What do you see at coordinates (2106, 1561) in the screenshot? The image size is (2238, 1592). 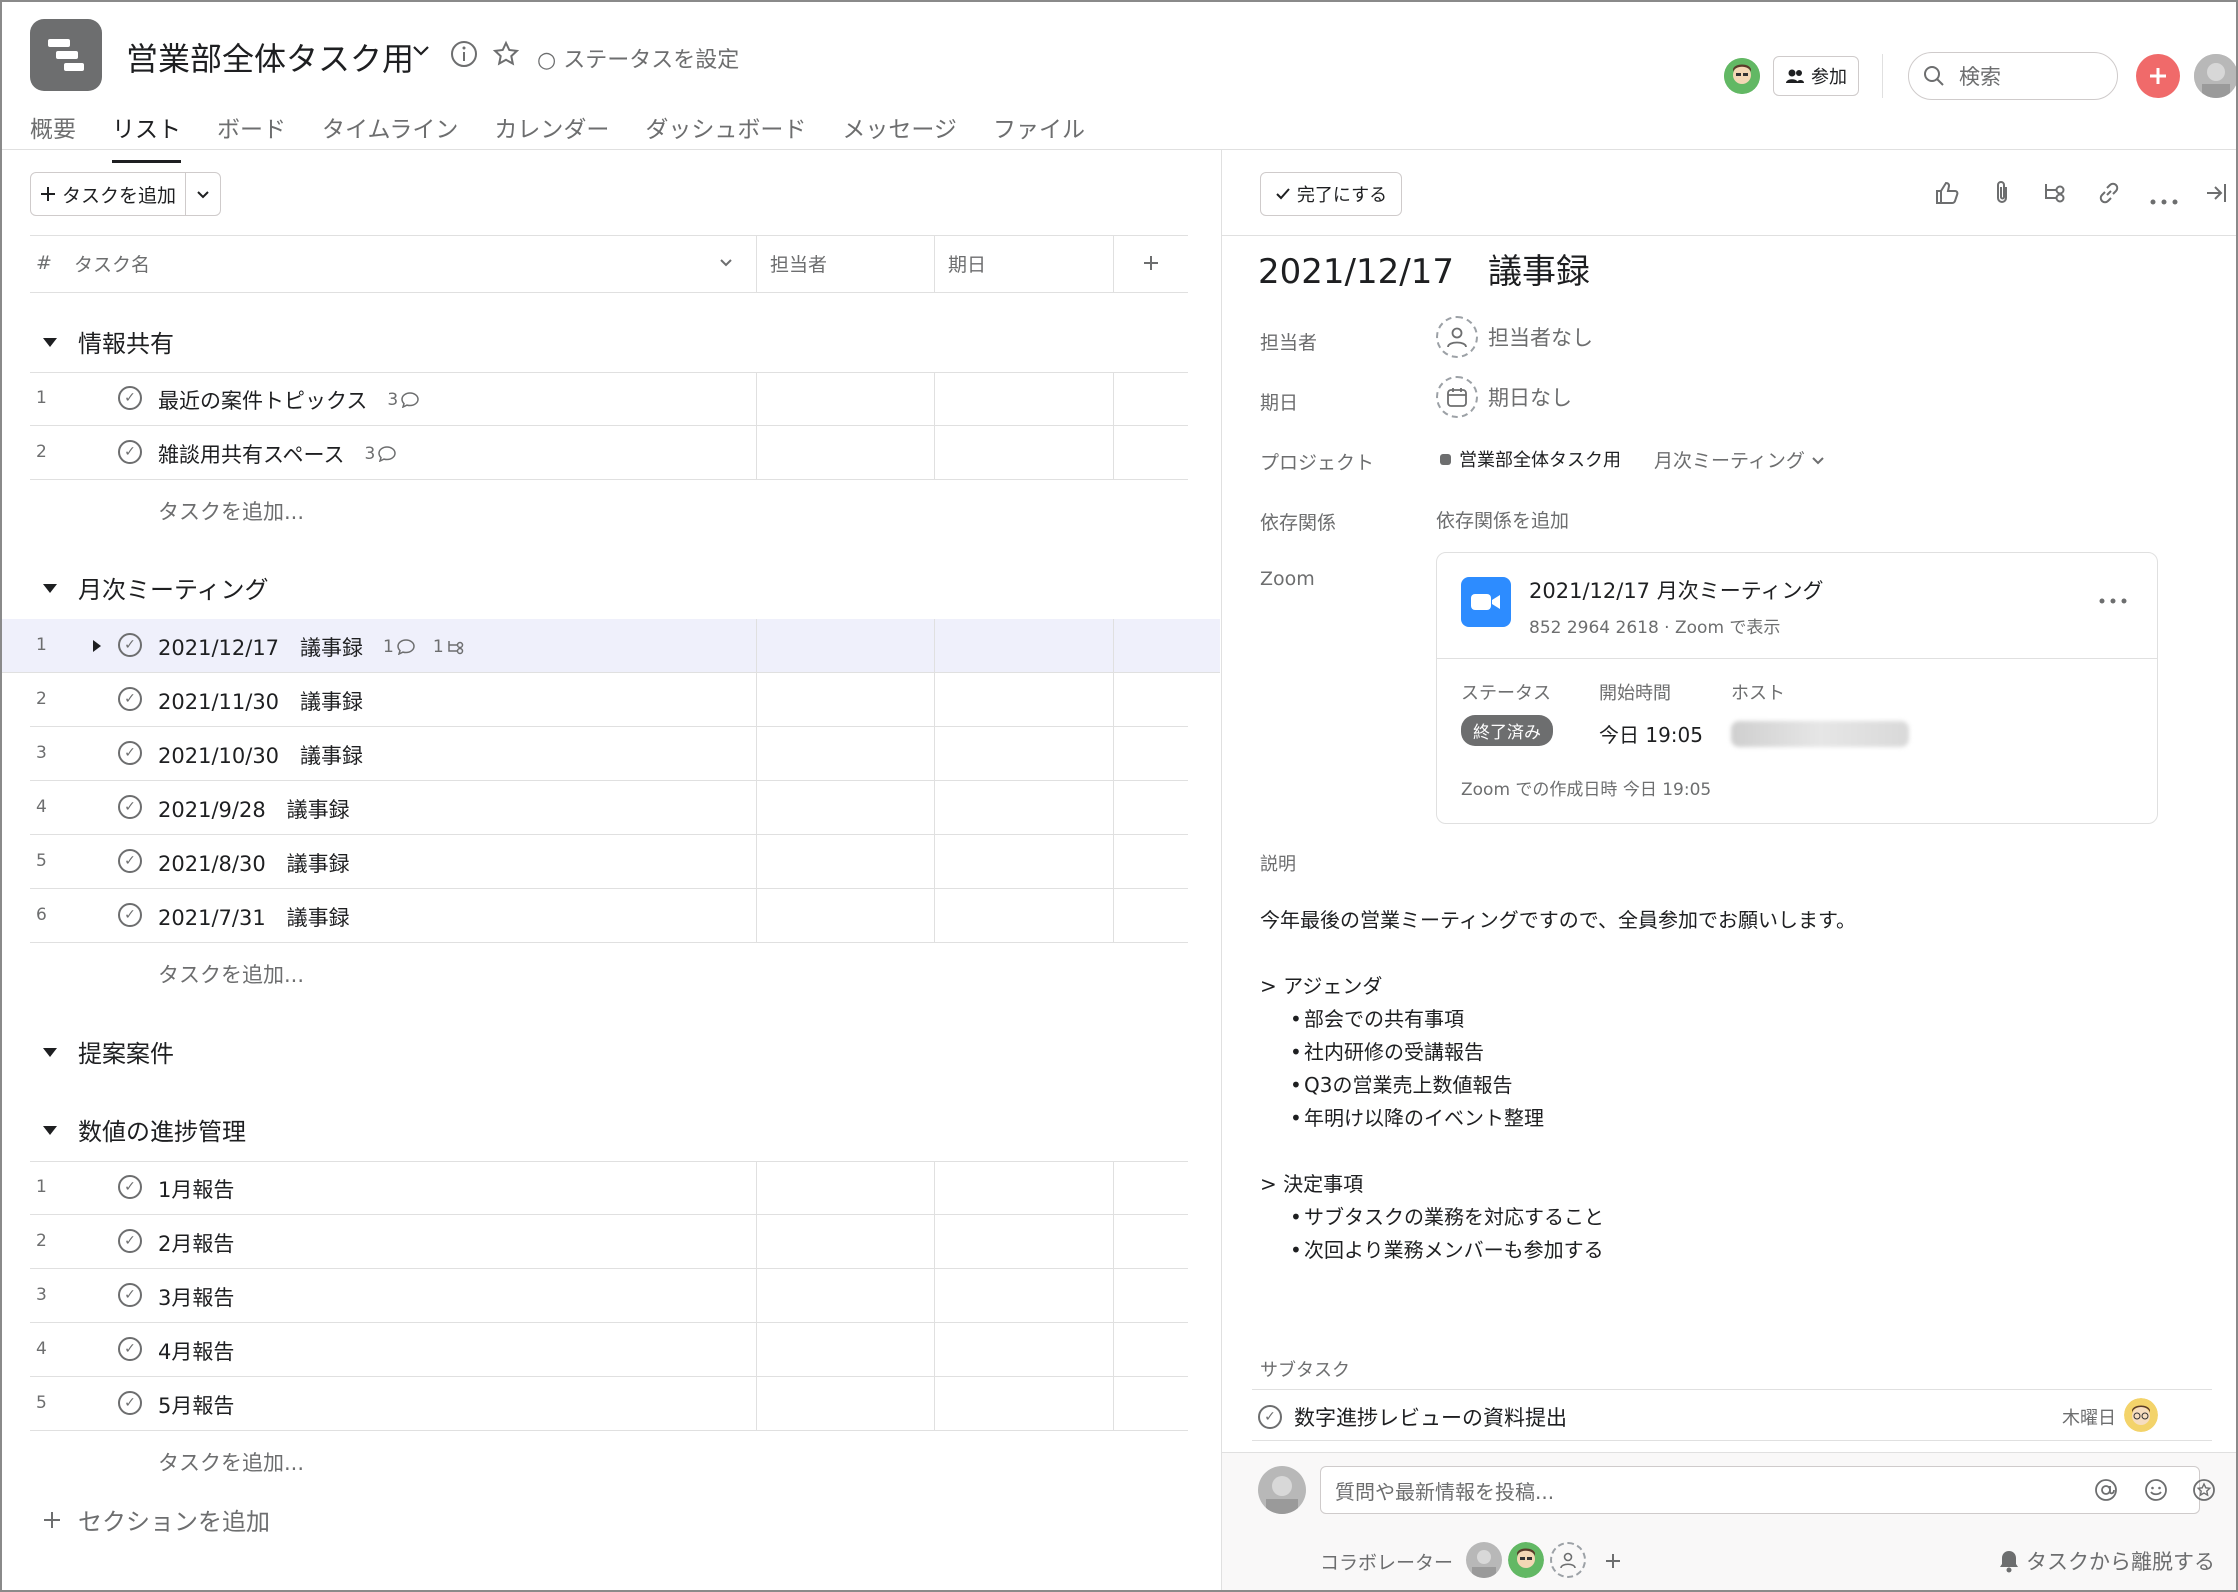 I see `leave-task-button: タスクから離脱する` at bounding box center [2106, 1561].